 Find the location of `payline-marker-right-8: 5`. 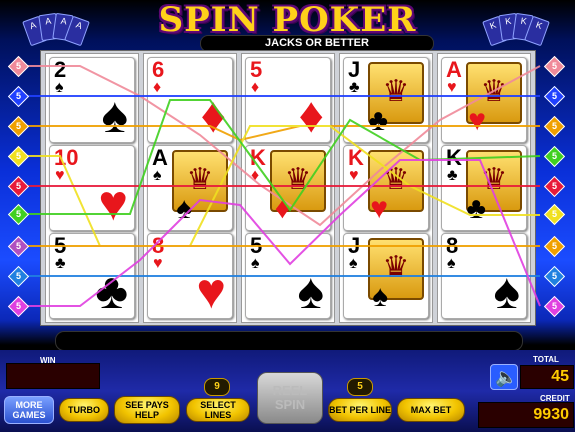

payline-marker-right-8: 5 is located at coordinates (554, 276).